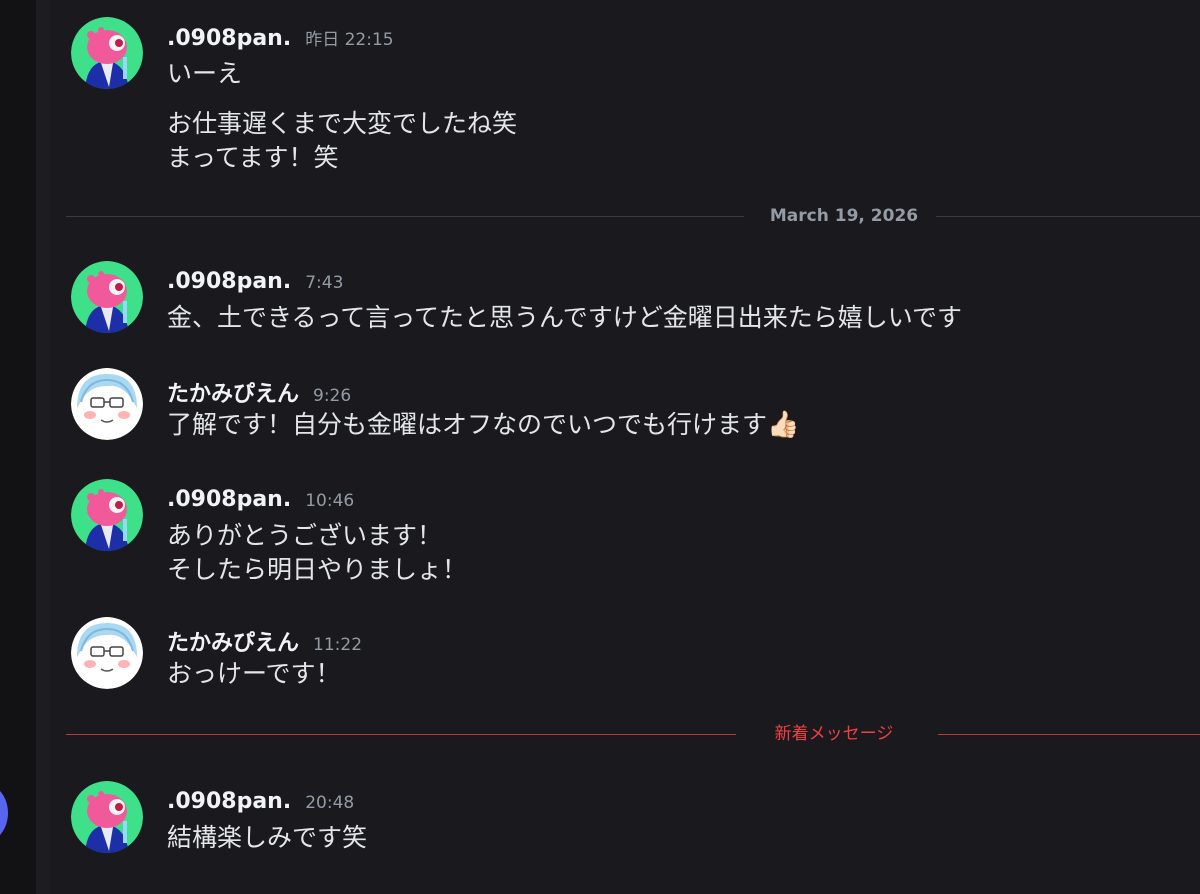 The height and width of the screenshot is (894, 1200). I want to click on message-text: おっけーです！, so click(254, 673).